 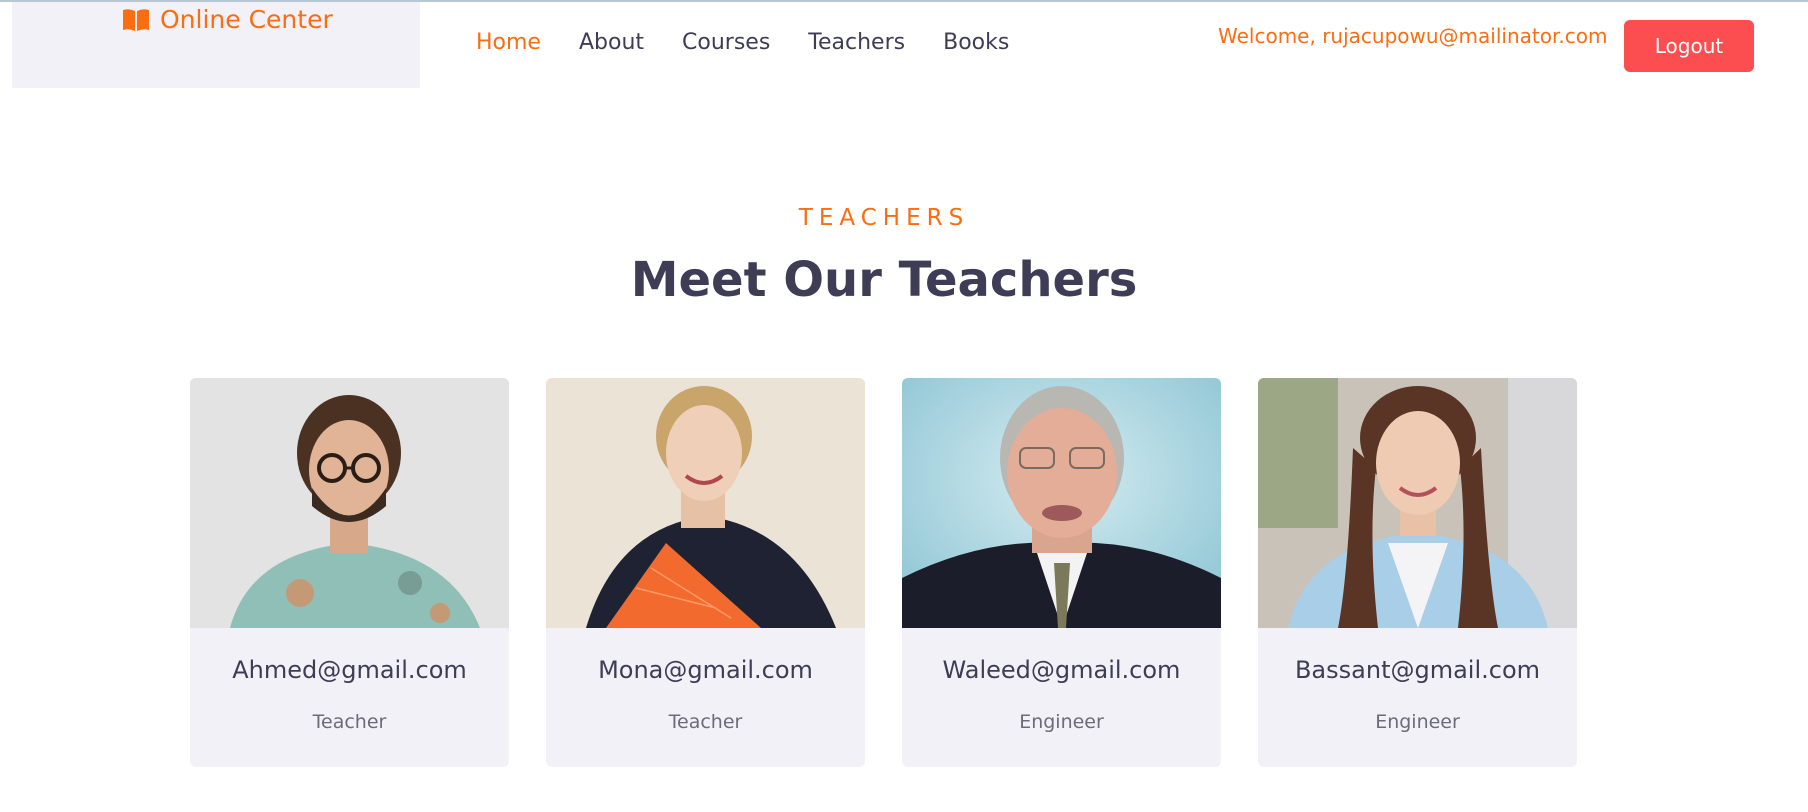 I want to click on section-title: Meet Our Teachers, so click(x=884, y=280).